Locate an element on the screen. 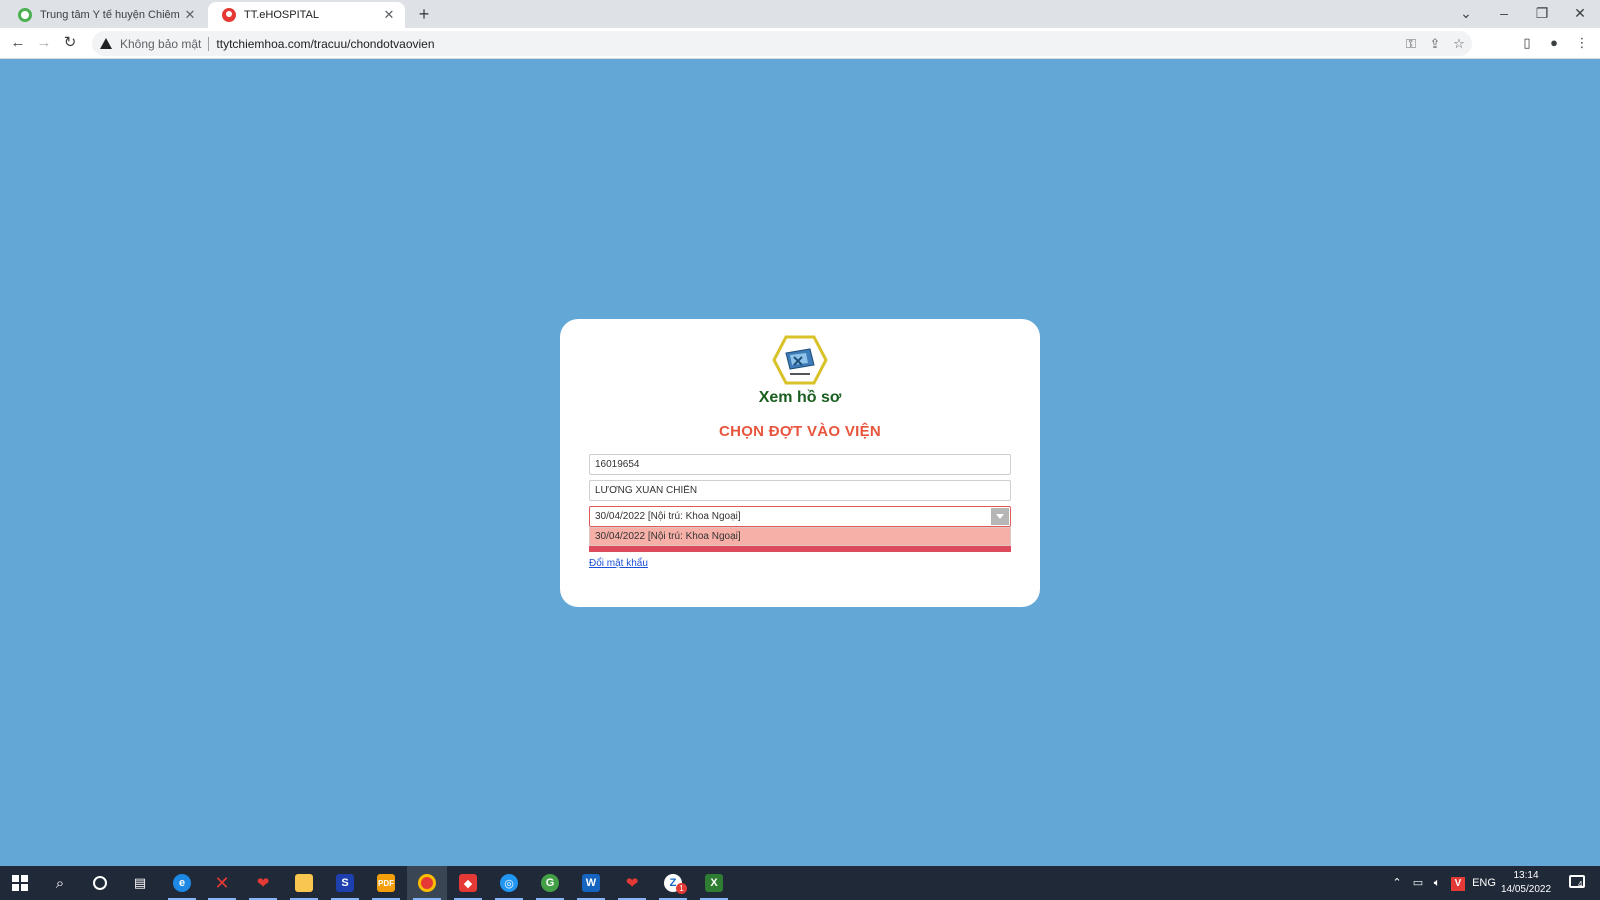 This screenshot has height=900, width=1600. excel-icon: X is located at coordinates (714, 883).